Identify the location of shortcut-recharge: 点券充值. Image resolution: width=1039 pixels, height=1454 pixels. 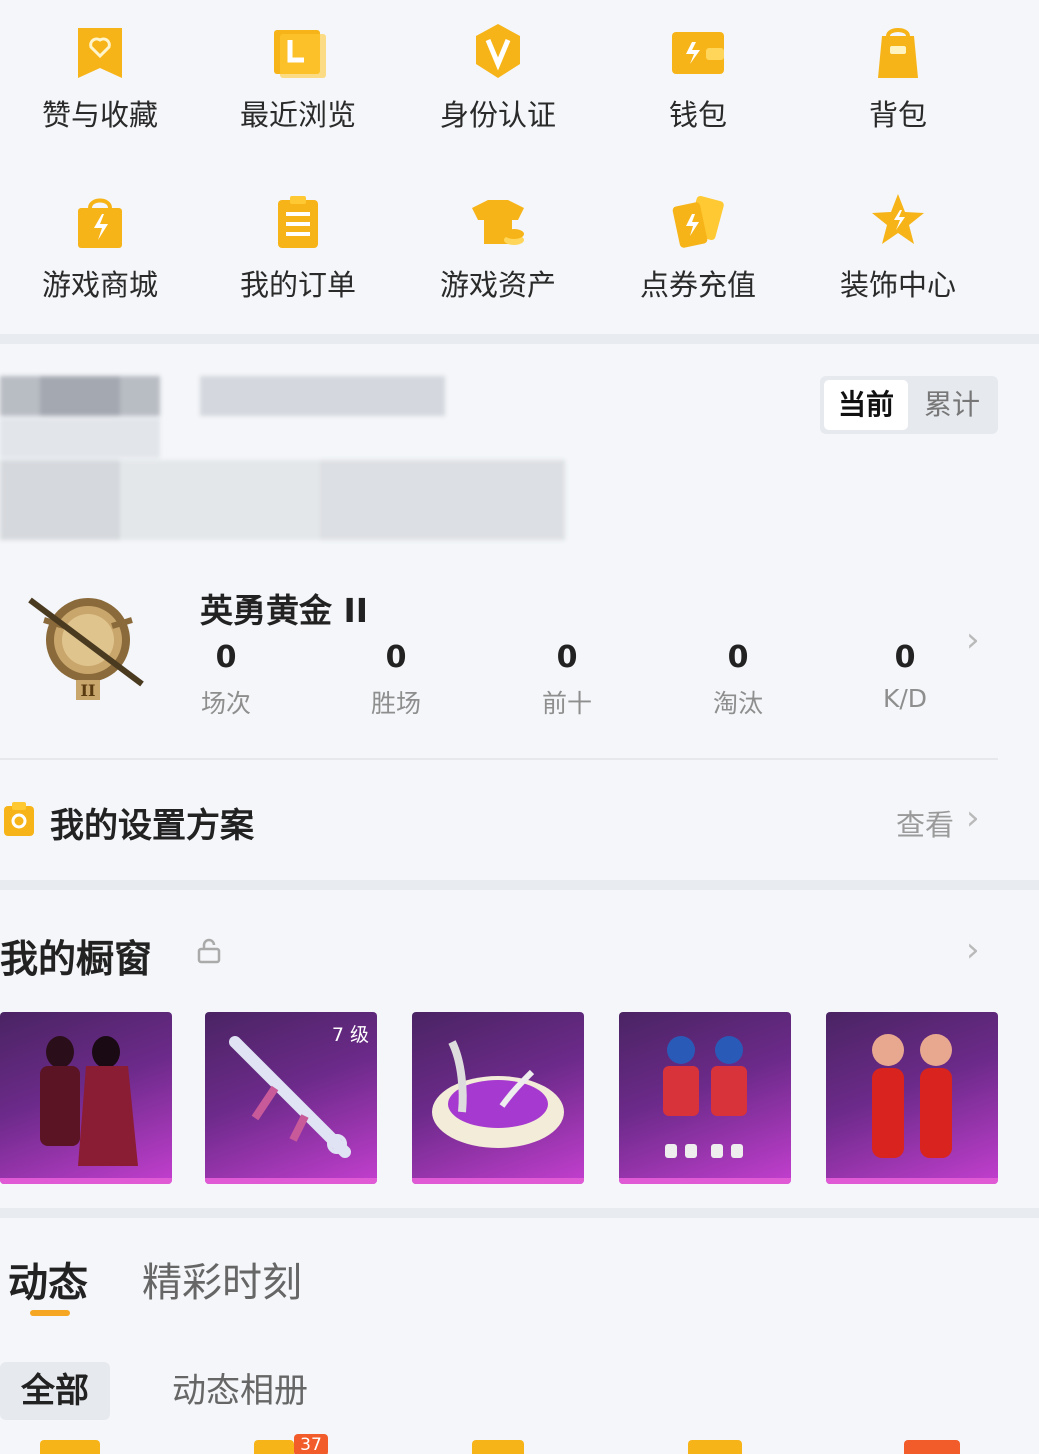
(698, 239).